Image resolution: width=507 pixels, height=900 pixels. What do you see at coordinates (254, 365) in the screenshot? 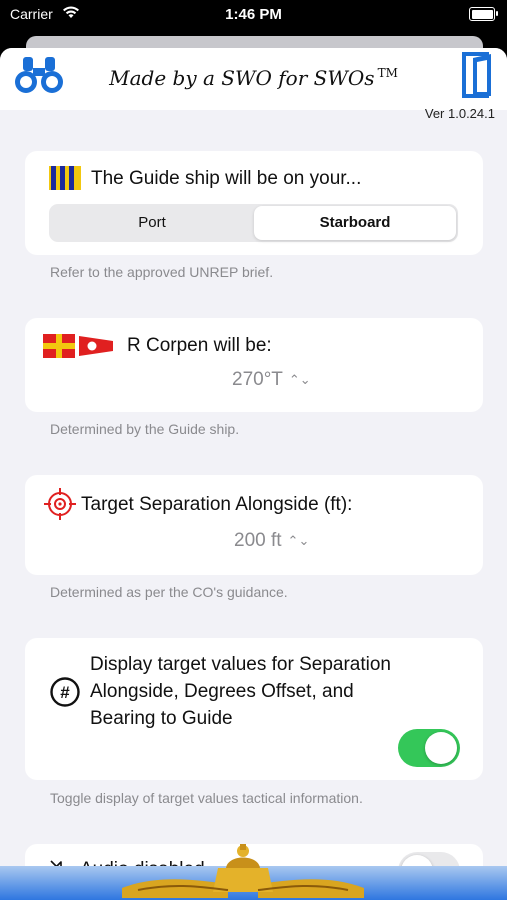
I see `corpen-card: R Corpen will be: 270°T ⌃⌄` at bounding box center [254, 365].